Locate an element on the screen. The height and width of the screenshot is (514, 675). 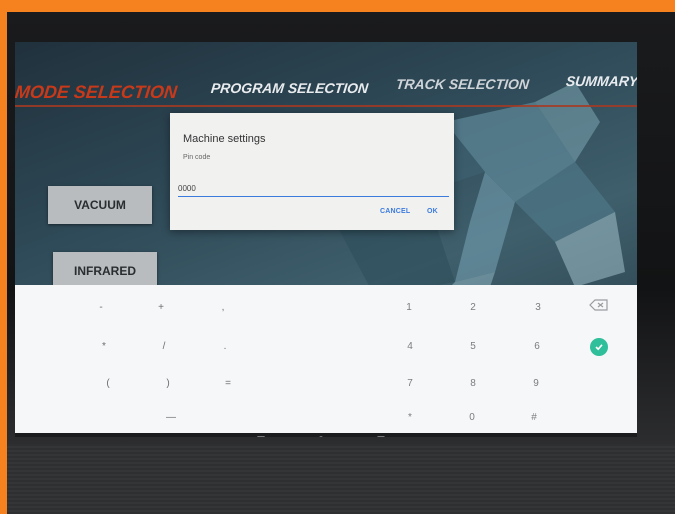
key-period: . is located at coordinates (225, 346).